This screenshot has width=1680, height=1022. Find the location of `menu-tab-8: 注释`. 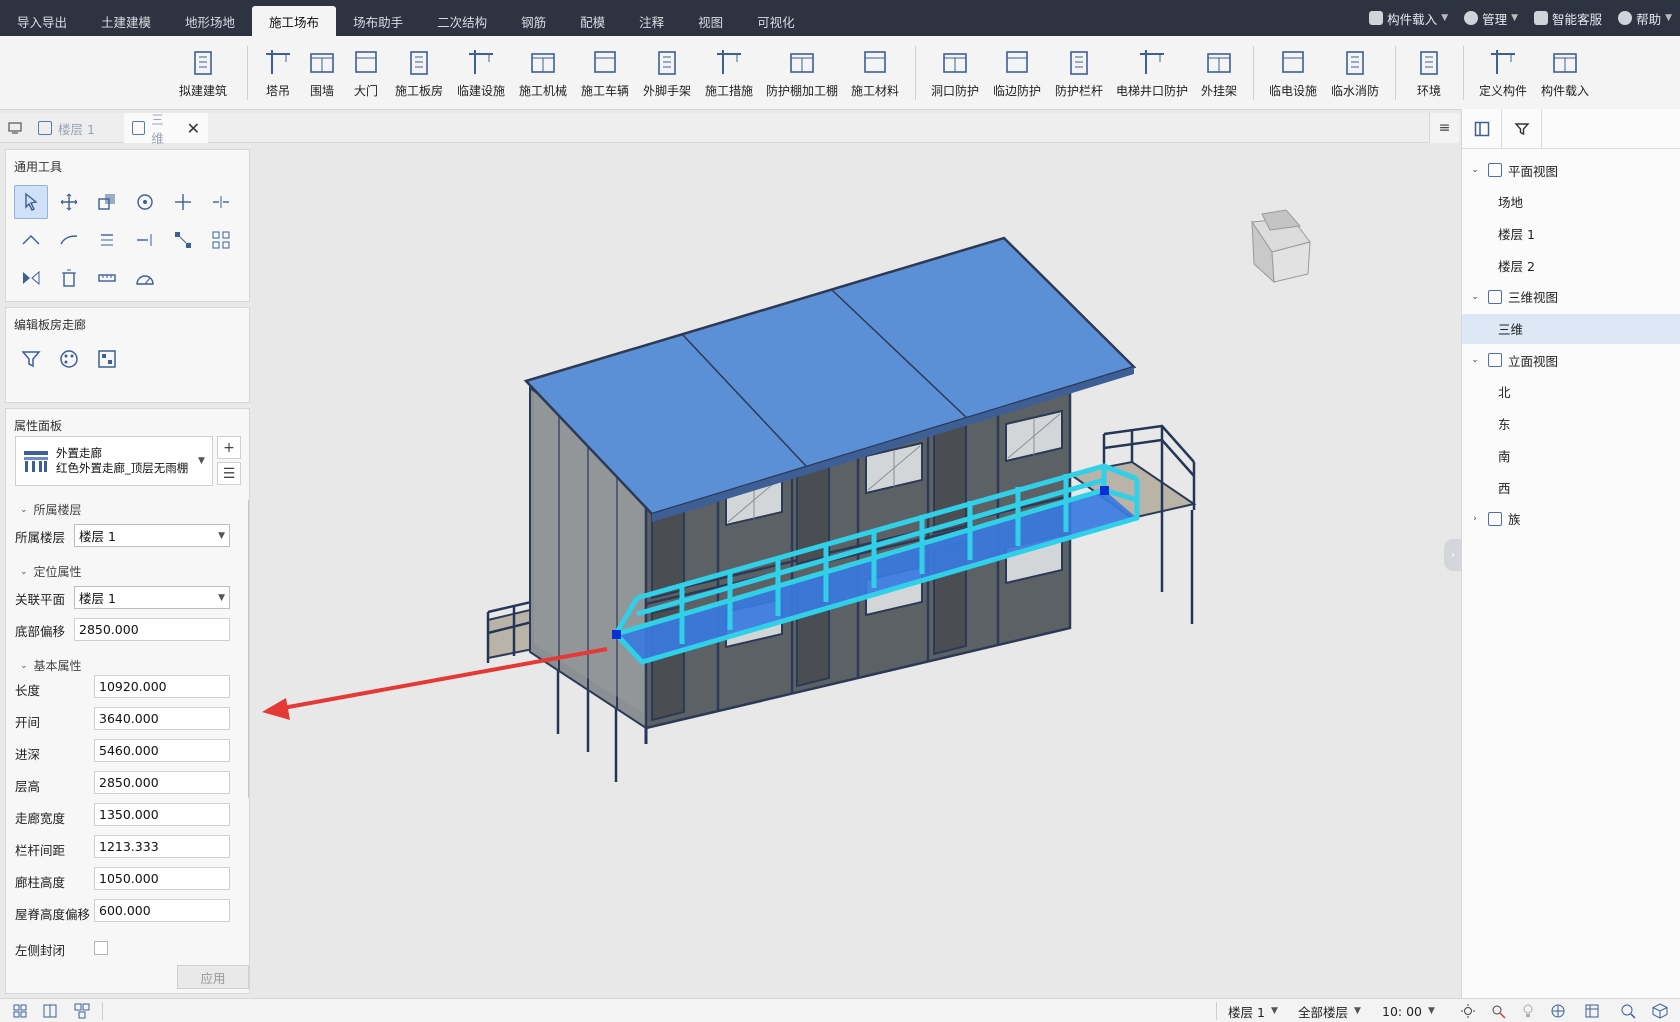

menu-tab-8: 注释 is located at coordinates (651, 21).